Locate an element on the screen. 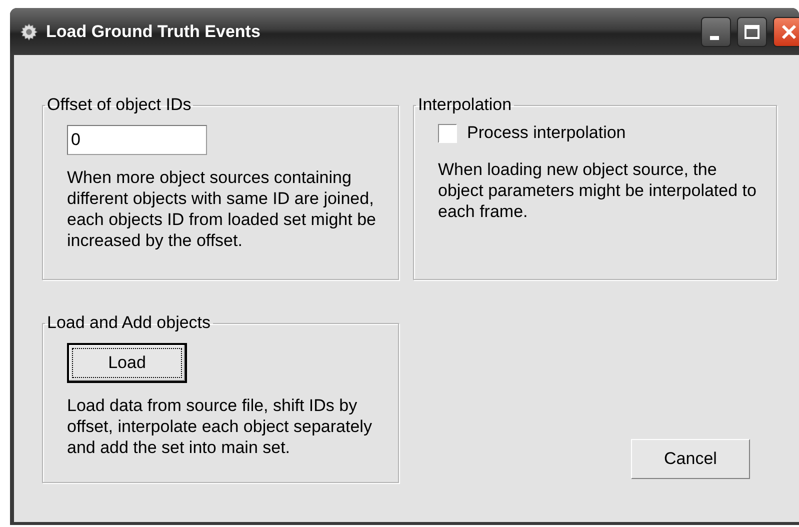 The image size is (799, 527). description-text: When loading new object source, the object parameters might be interpolated to each frame. is located at coordinates (598, 190).